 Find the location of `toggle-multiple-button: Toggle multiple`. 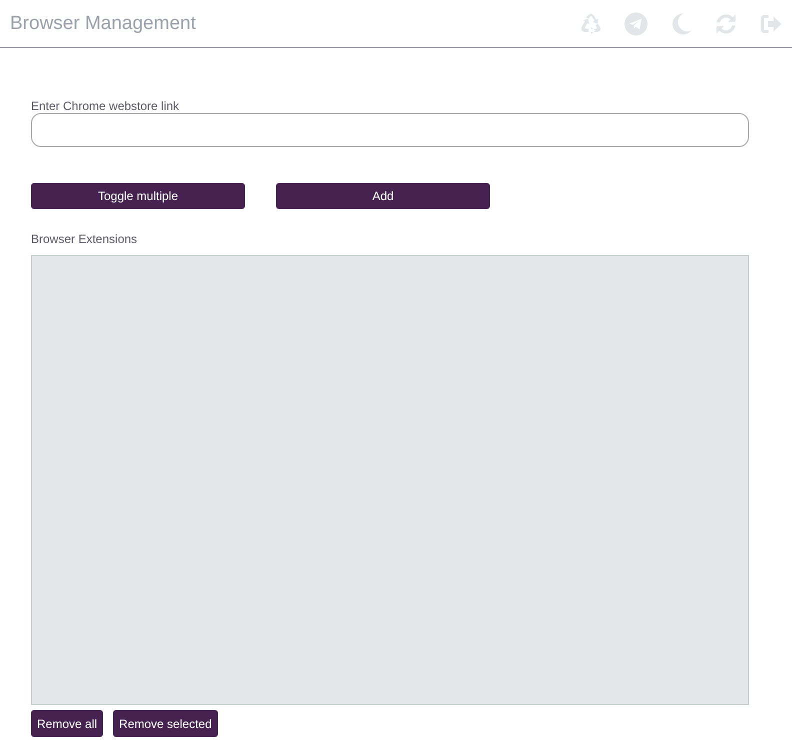

toggle-multiple-button: Toggle multiple is located at coordinates (138, 196).